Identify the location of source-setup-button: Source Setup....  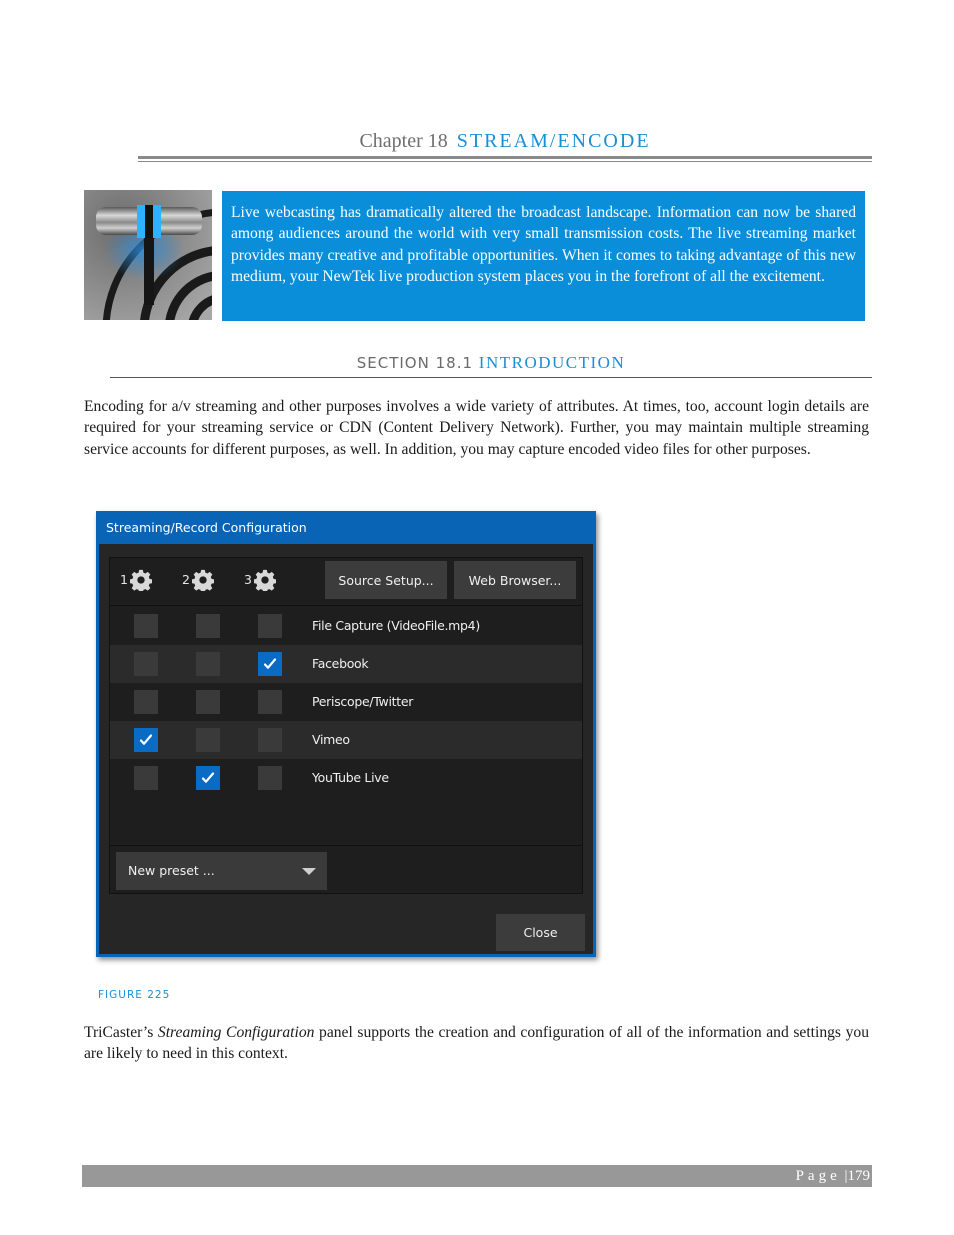
(386, 580).